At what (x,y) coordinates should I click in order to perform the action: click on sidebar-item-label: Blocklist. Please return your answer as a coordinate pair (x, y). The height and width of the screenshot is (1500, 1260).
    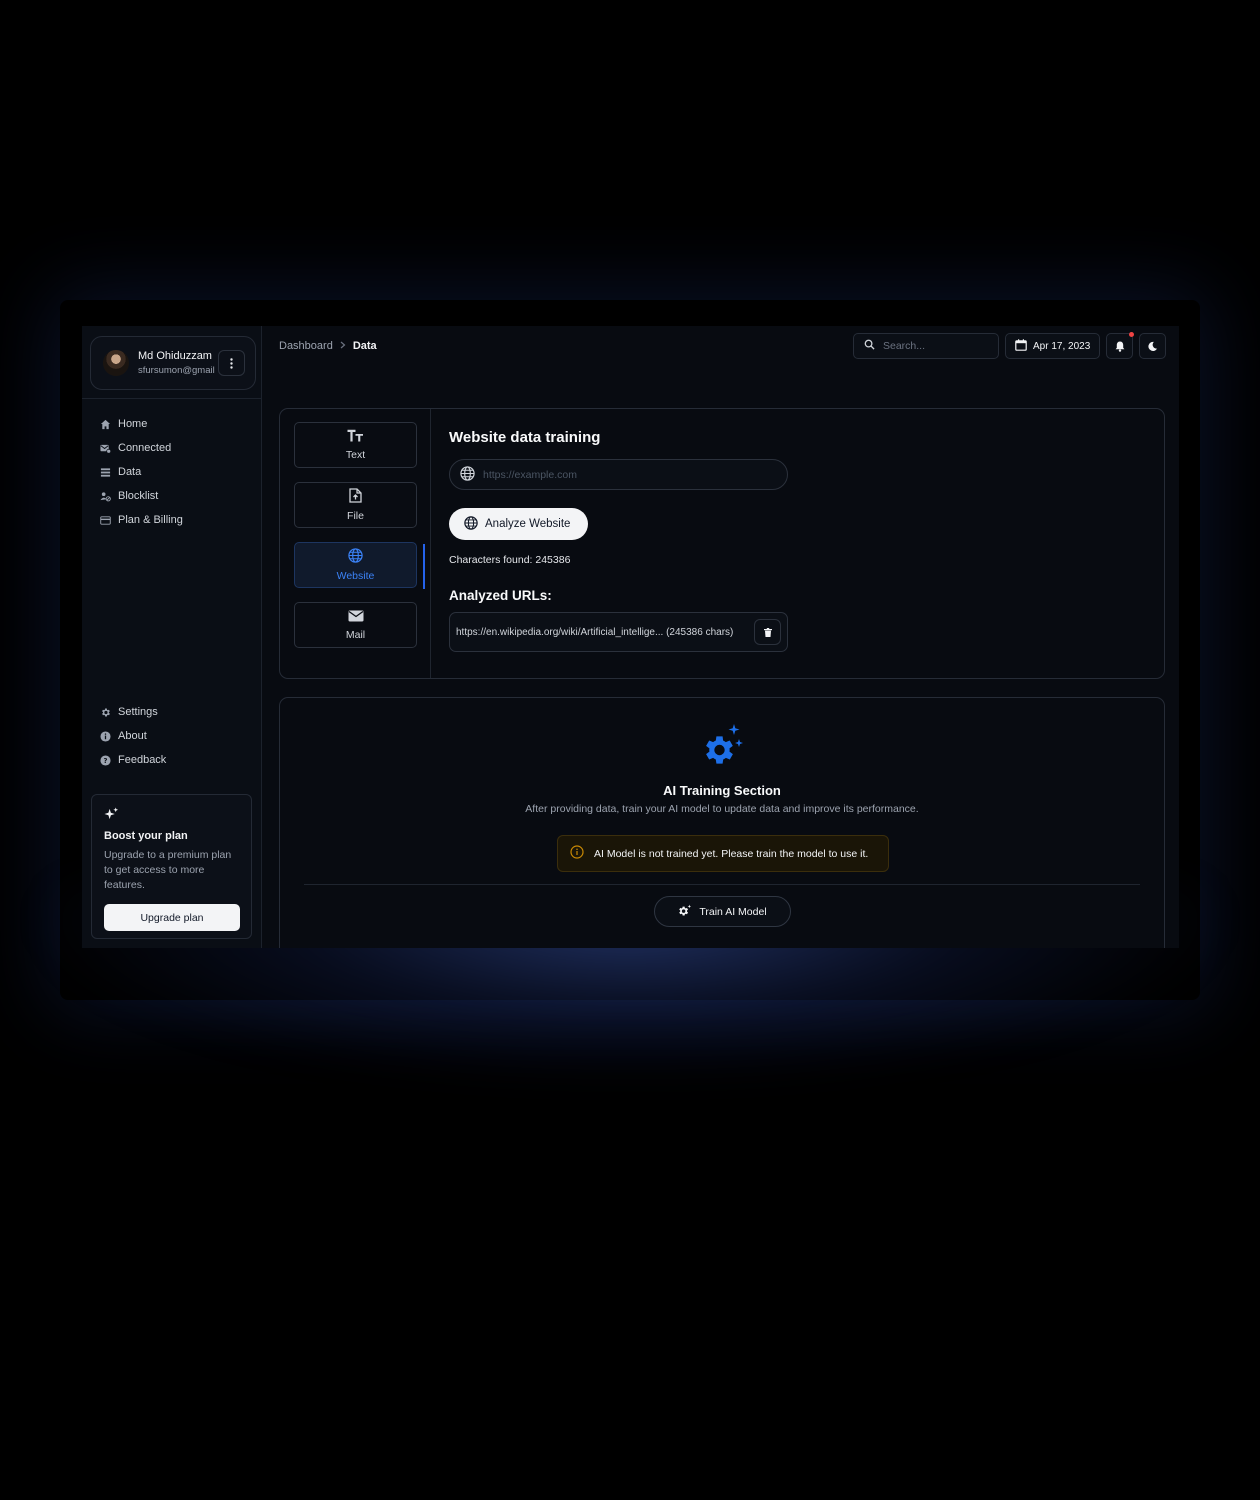
    Looking at the image, I should click on (138, 496).